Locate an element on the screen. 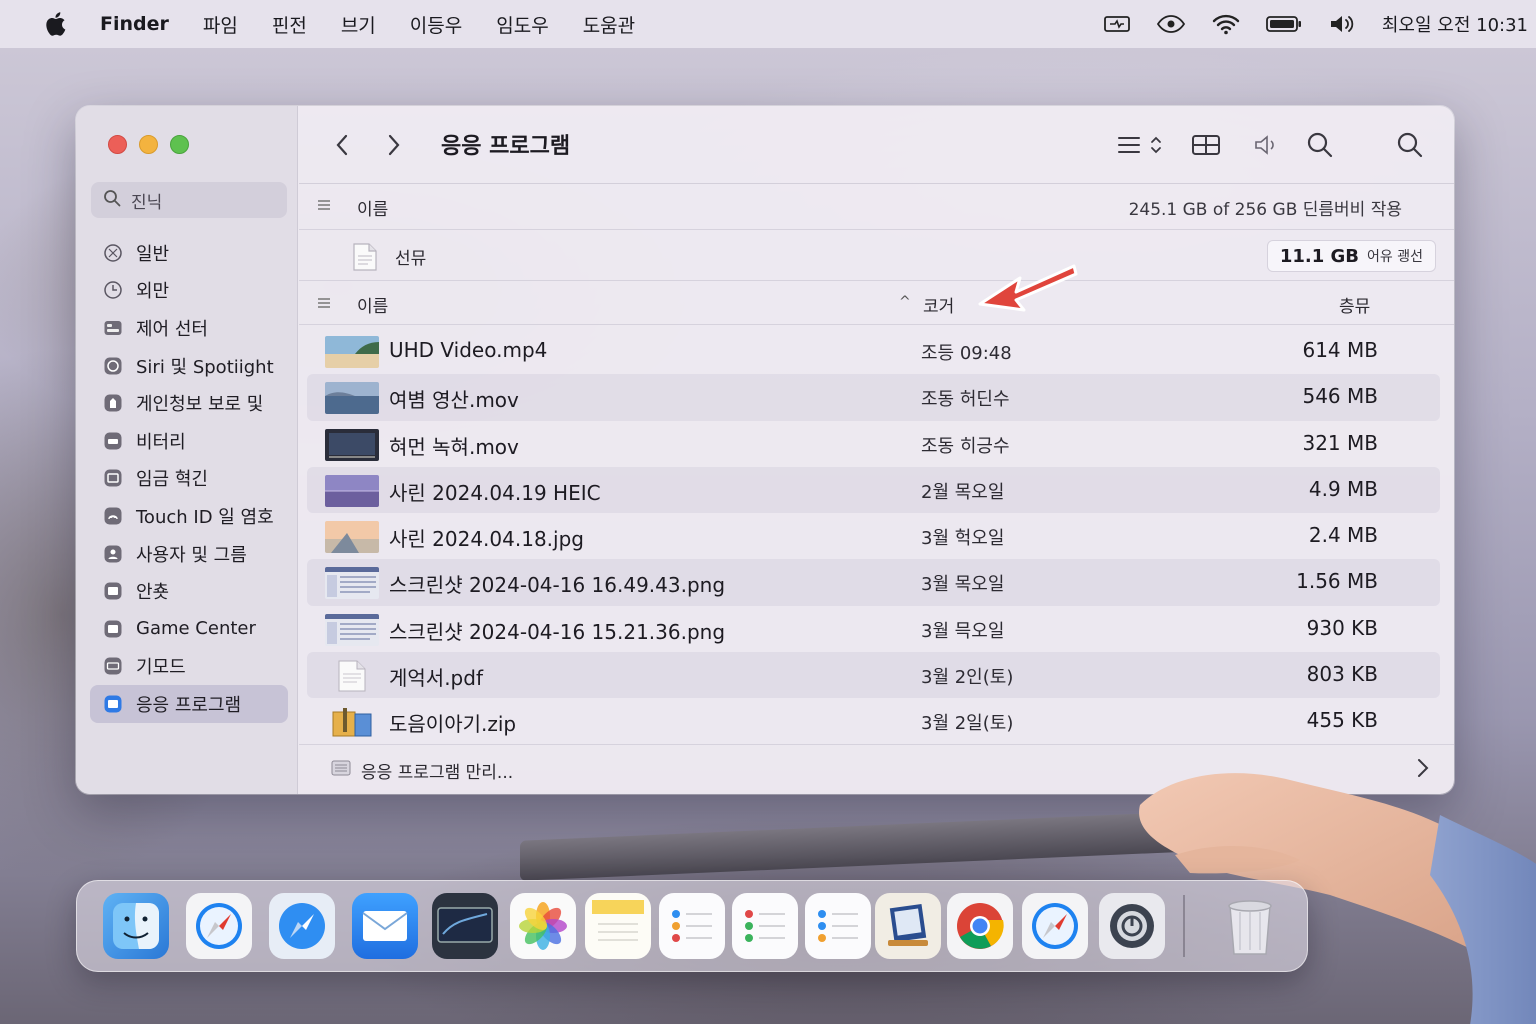  sidebar-search-field: 진닉 is located at coordinates (189, 200).